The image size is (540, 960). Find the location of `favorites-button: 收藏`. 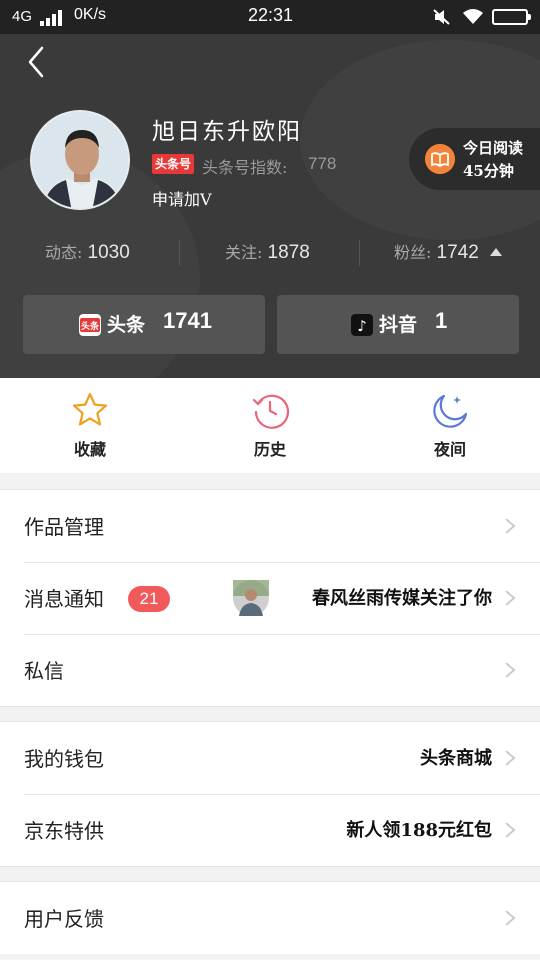

favorites-button: 收藏 is located at coordinates (90, 425).